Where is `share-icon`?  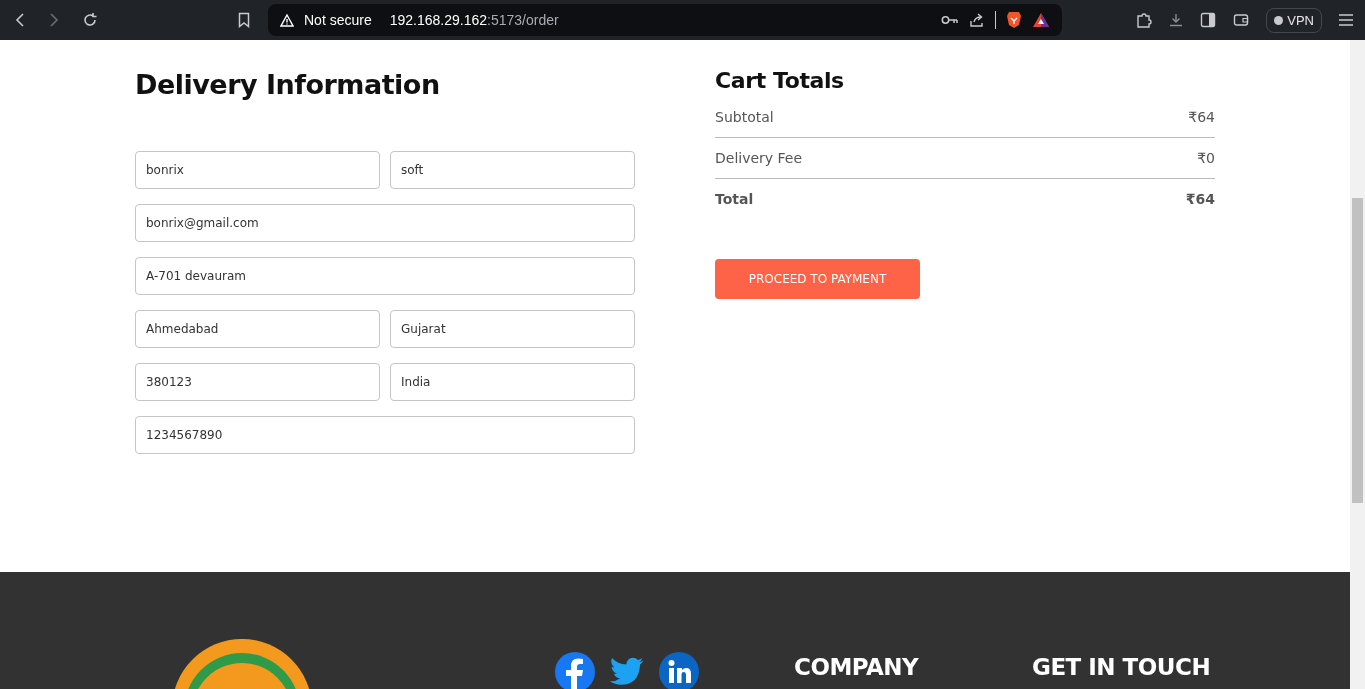
share-icon is located at coordinates (977, 20).